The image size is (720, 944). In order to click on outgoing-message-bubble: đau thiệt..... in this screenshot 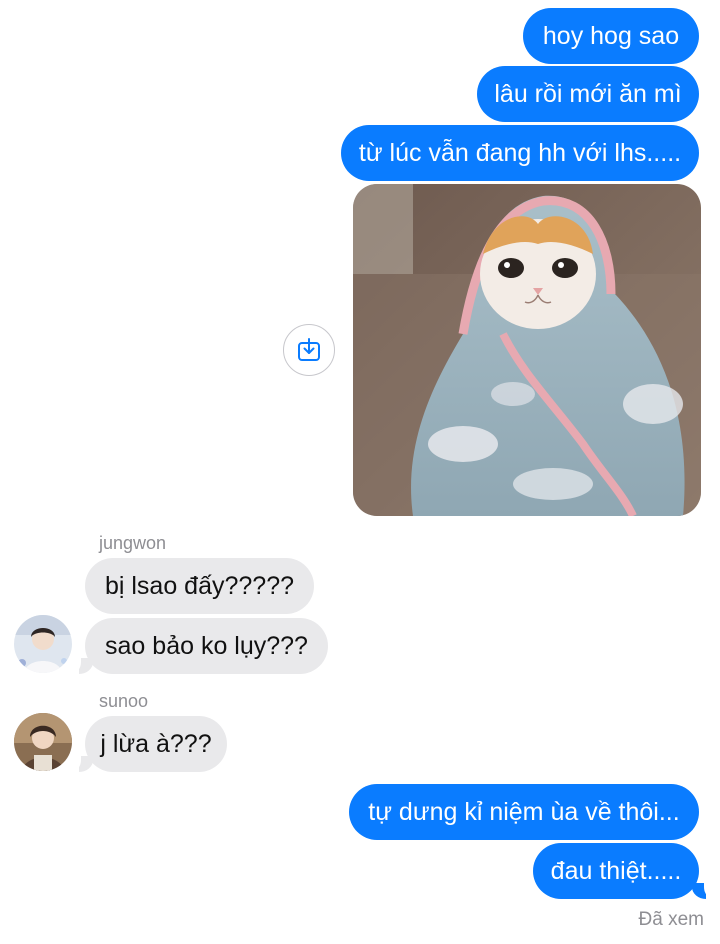, I will do `click(616, 871)`.